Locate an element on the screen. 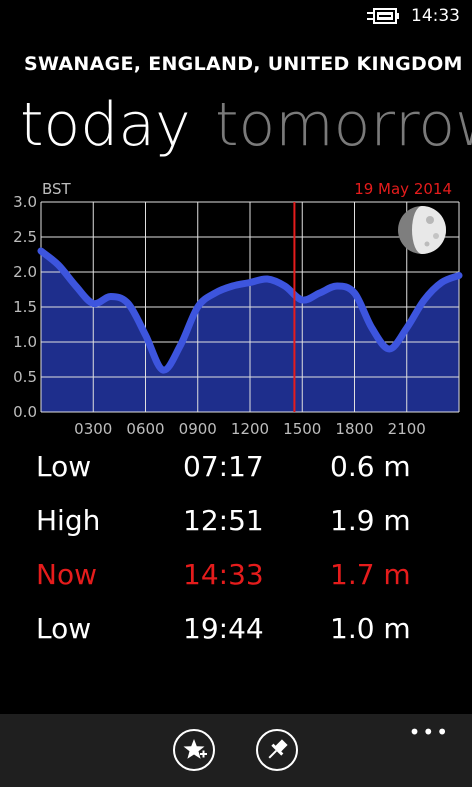 The height and width of the screenshot is (787, 472). tide-time: 19:44 is located at coordinates (223, 628).